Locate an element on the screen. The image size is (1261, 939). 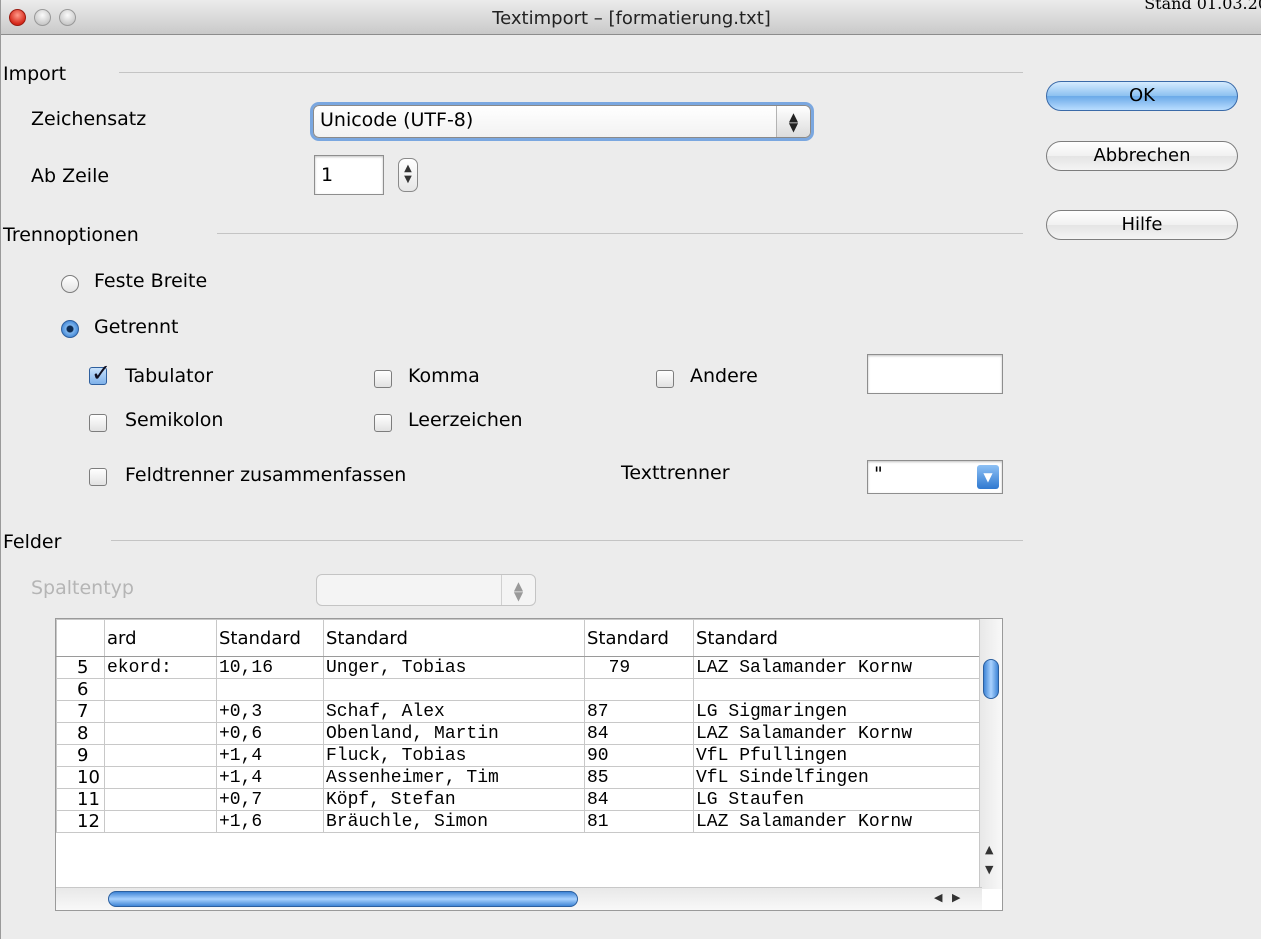
table-cell: Fluck, Tobias is located at coordinates (454, 755).